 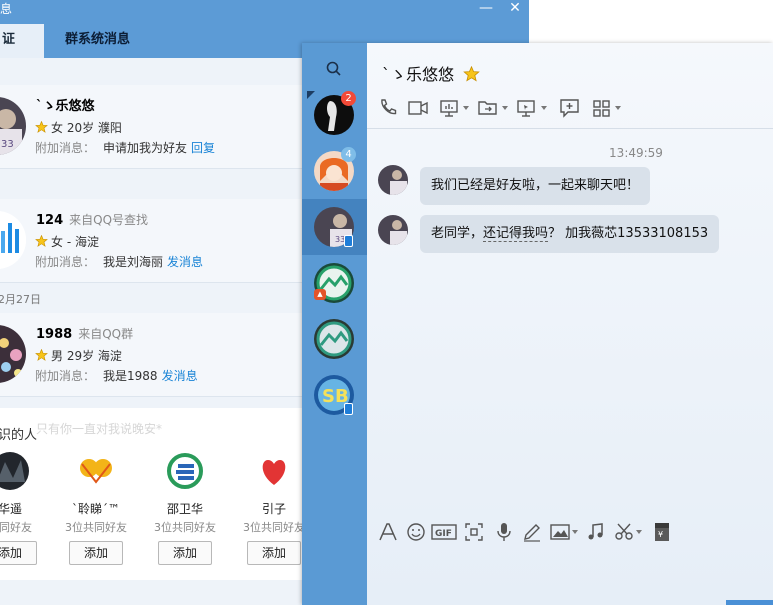 What do you see at coordinates (133, 262) in the screenshot?
I see `extra-message-text: 我是刘海丽` at bounding box center [133, 262].